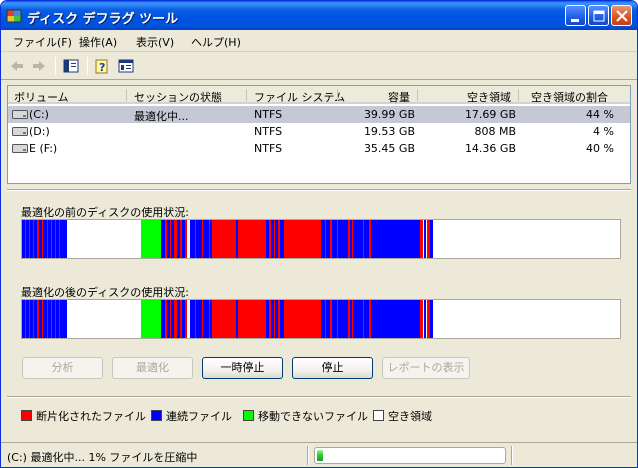  Describe the element at coordinates (299, 97) in the screenshot. I see `column-file-system: ファイル システム` at that location.